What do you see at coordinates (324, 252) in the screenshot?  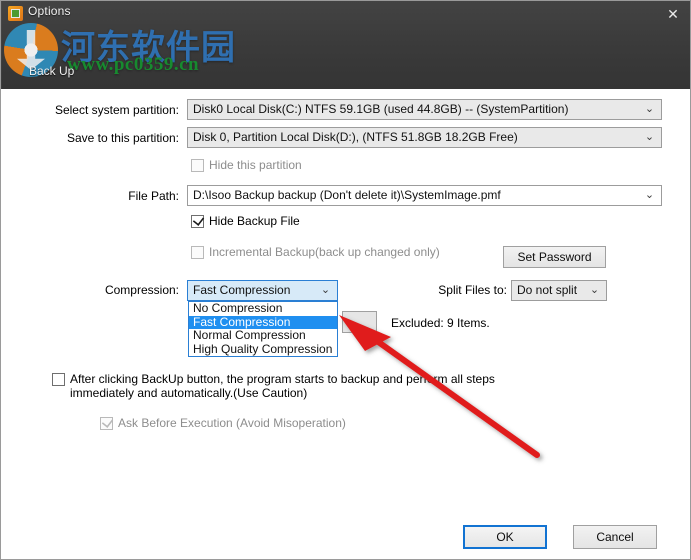 I see `incremental-backup-label: Incremental Backup(back up changed only)` at bounding box center [324, 252].